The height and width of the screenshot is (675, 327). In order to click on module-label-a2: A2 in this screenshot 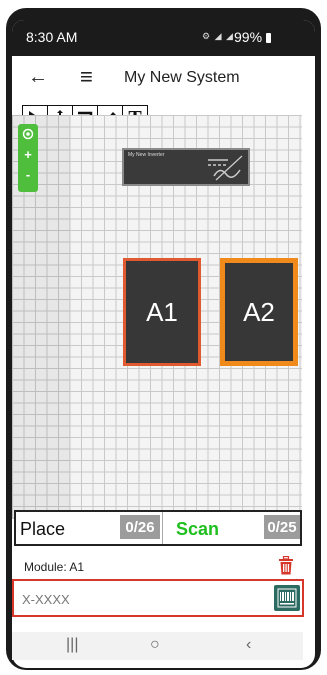, I will do `click(259, 311)`.